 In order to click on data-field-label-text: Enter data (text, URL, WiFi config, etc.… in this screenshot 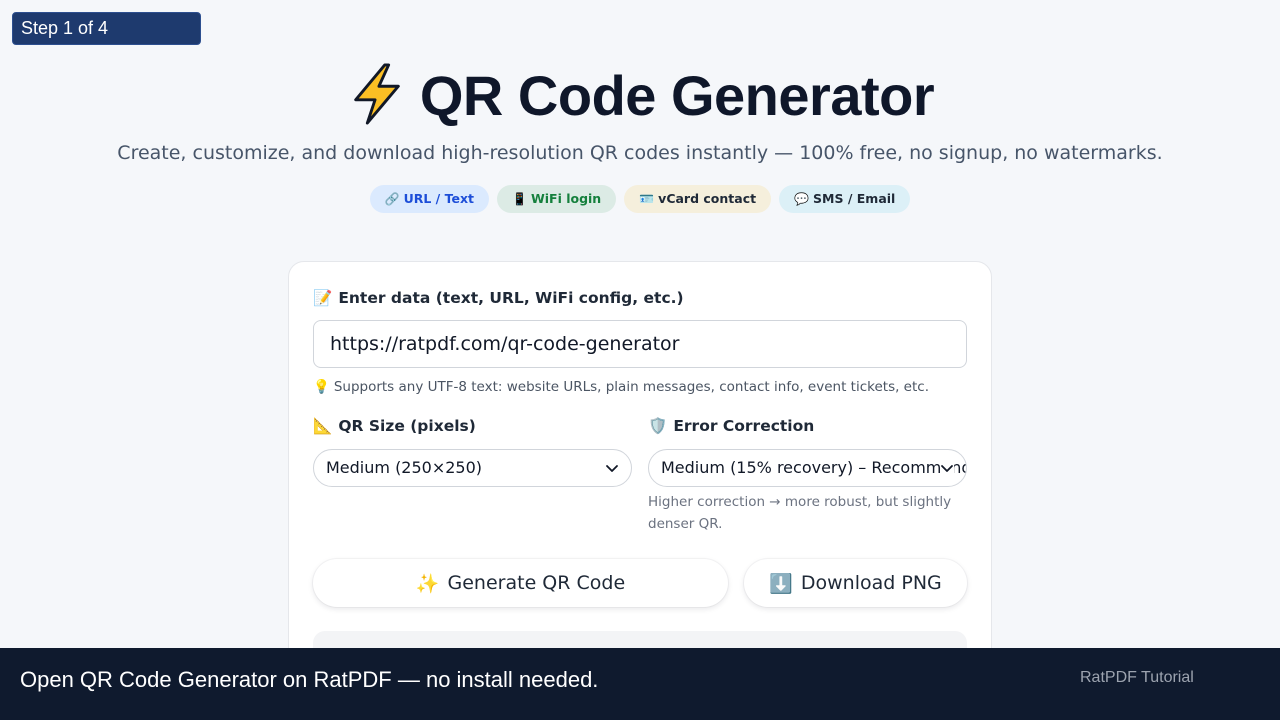, I will do `click(511, 298)`.